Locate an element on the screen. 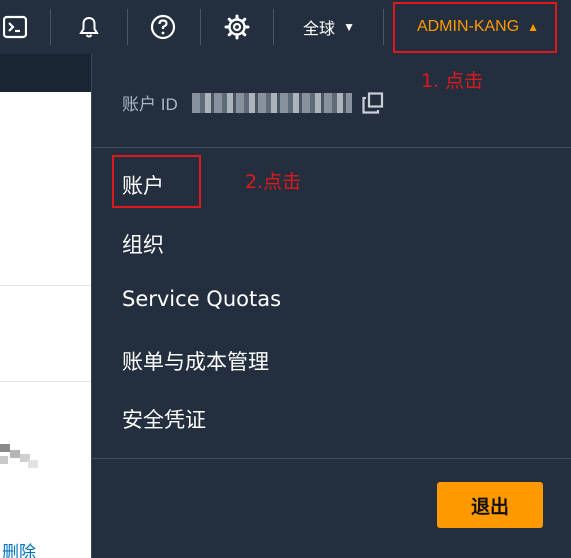 This screenshot has width=571, height=558. masked-account-id is located at coordinates (271, 102).